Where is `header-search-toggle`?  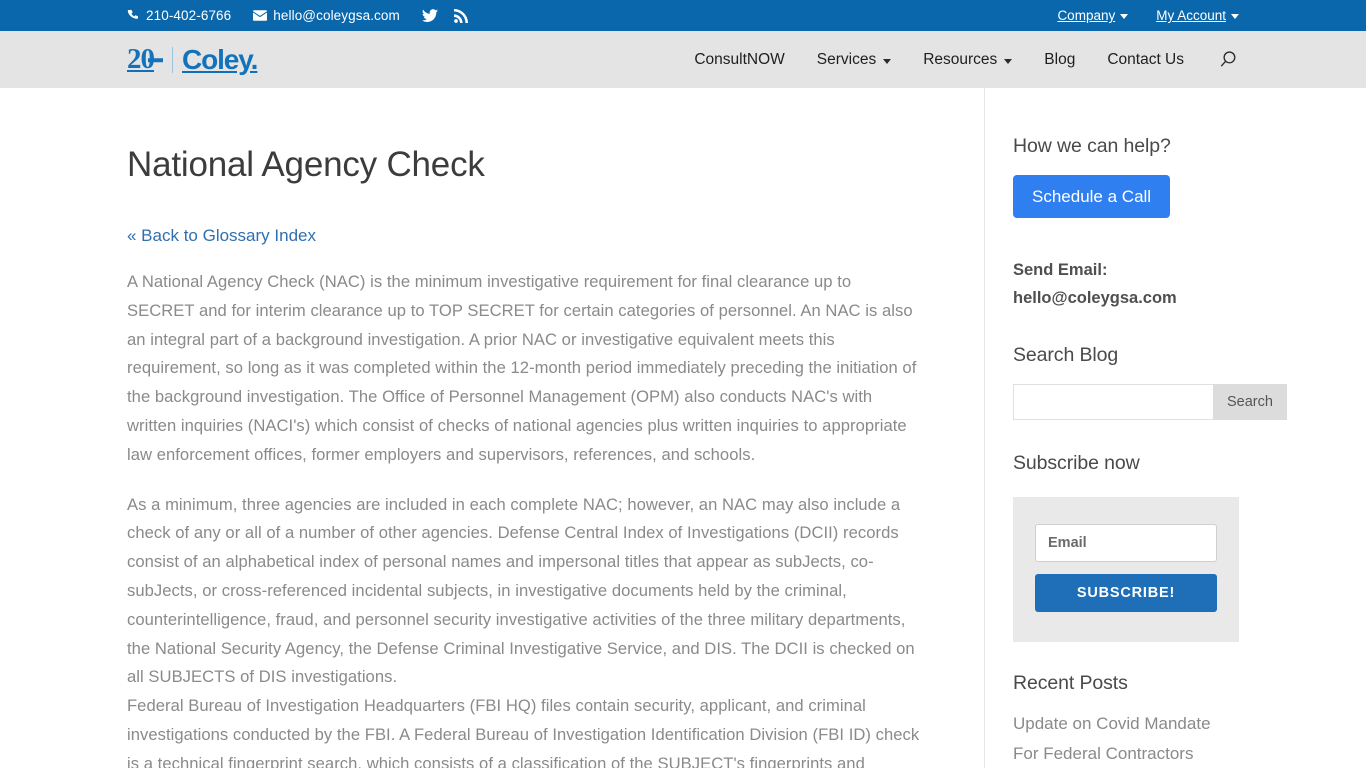 header-search-toggle is located at coordinates (1228, 59).